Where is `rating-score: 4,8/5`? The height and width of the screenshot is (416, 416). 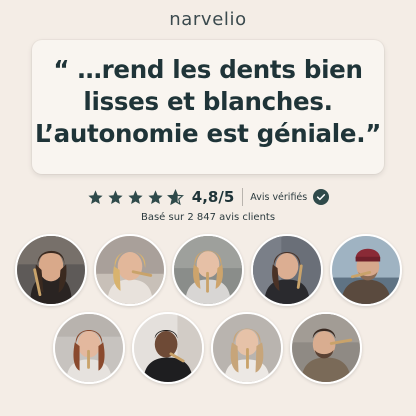
rating-score: 4,8/5 is located at coordinates (213, 197).